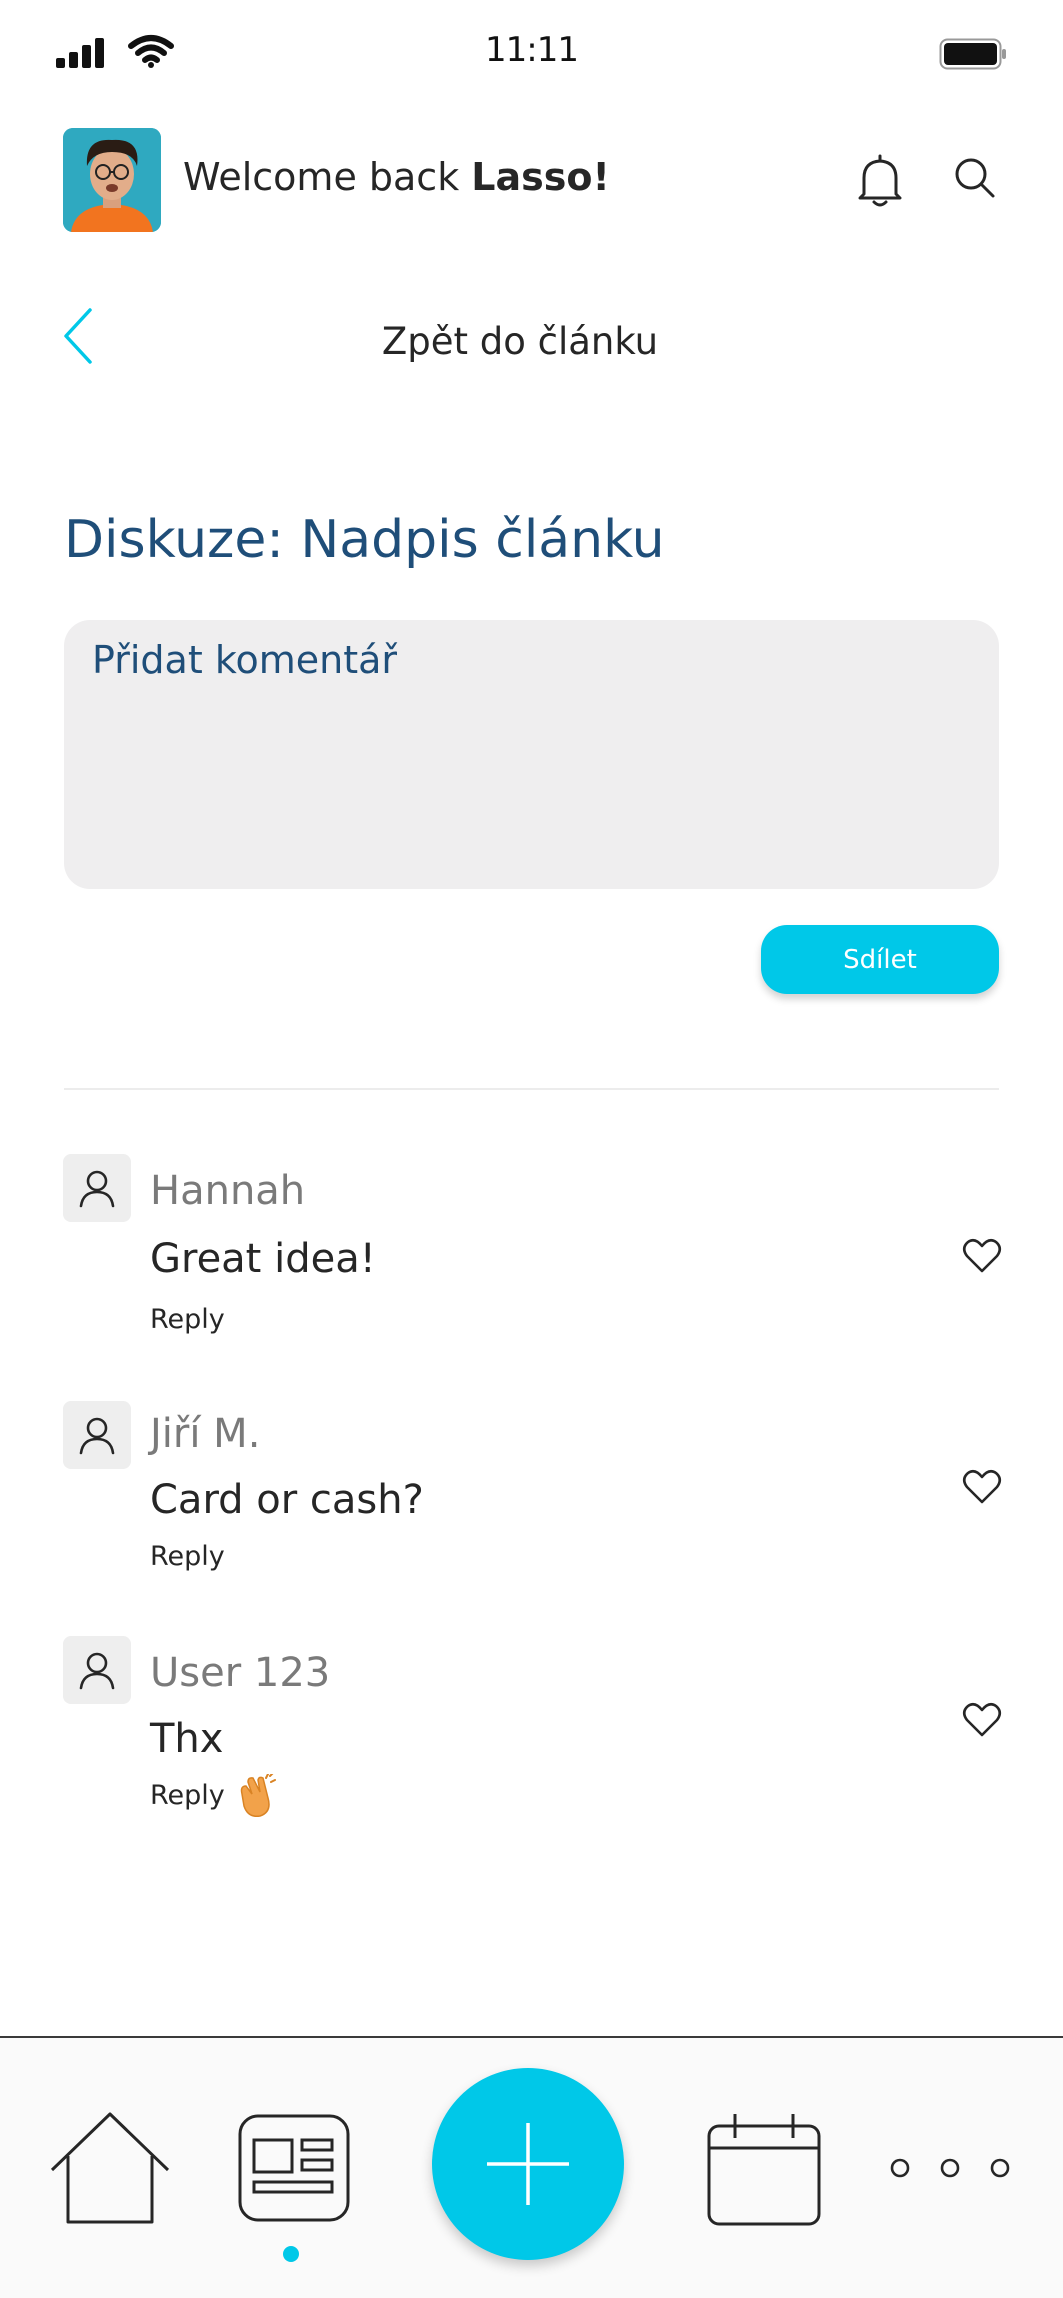 This screenshot has width=1063, height=2298. I want to click on clapping-hands-icon, so click(258, 1796).